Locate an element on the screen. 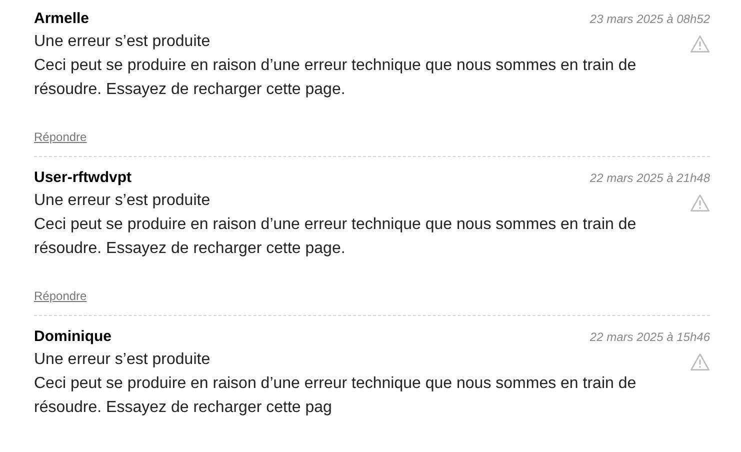  comment-date: 23 mars 2025 à 08h52 is located at coordinates (650, 19).